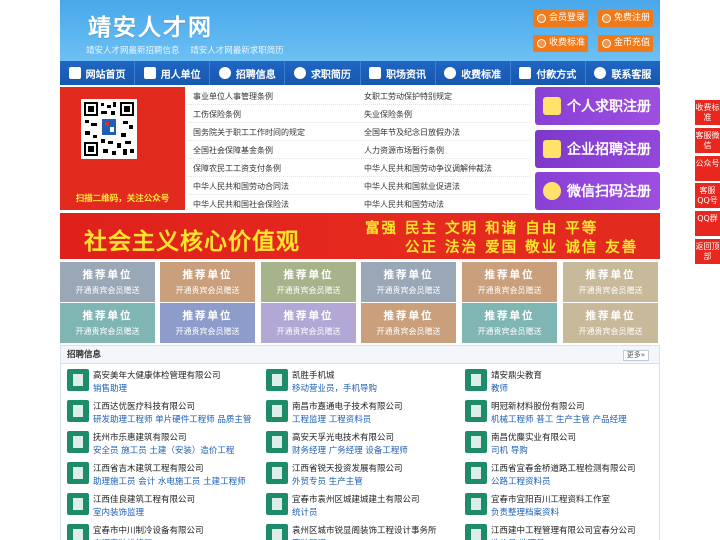 The width and height of the screenshot is (720, 540). I want to click on nav-support: 联系客服, so click(623, 73).